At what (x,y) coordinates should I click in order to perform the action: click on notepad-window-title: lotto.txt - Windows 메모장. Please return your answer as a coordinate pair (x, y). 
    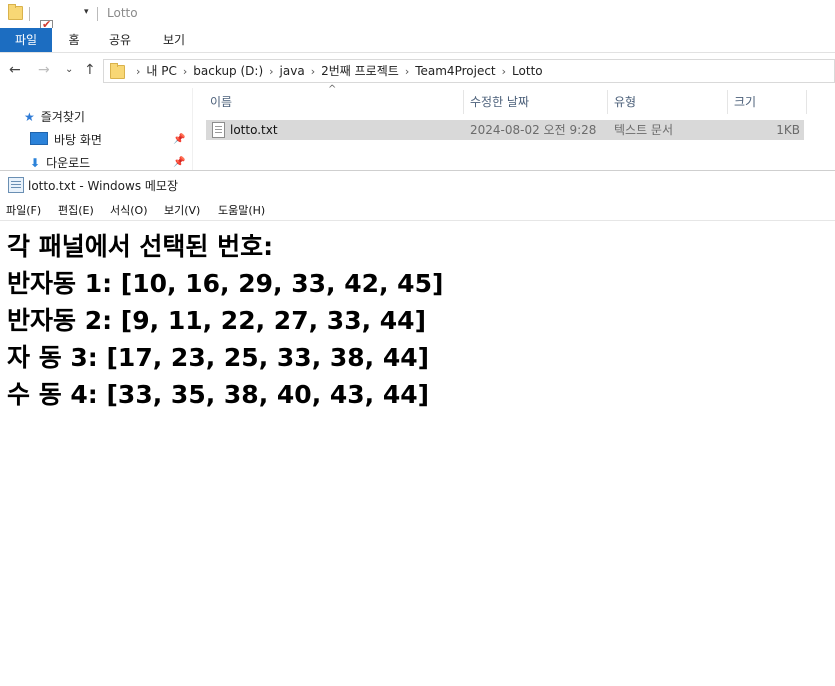
    Looking at the image, I should click on (103, 186).